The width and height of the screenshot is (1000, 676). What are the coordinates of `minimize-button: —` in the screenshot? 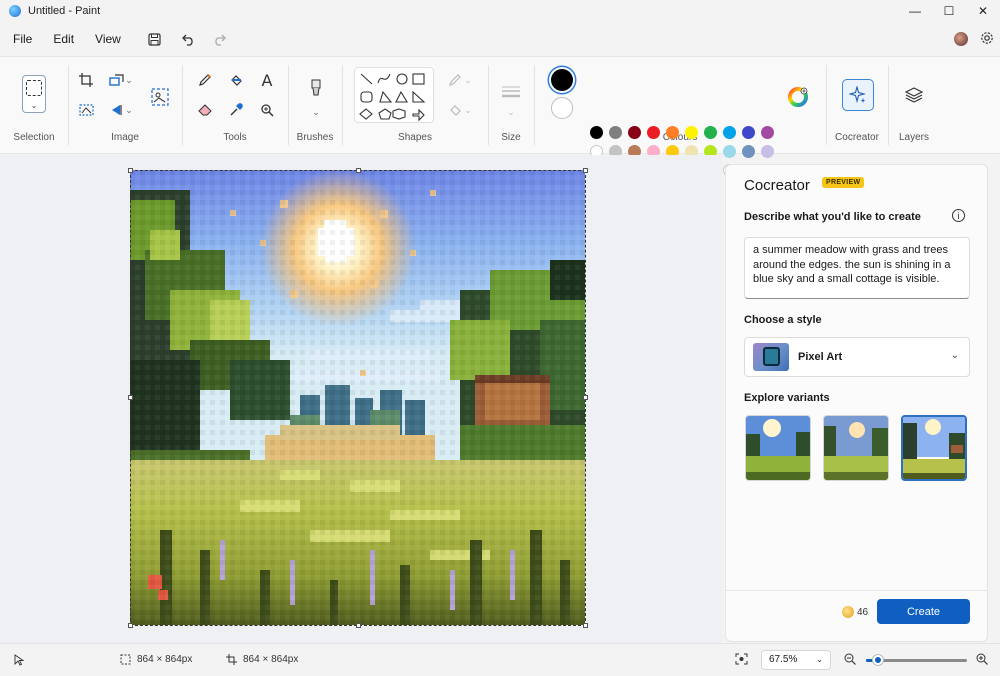 It's located at (915, 11).